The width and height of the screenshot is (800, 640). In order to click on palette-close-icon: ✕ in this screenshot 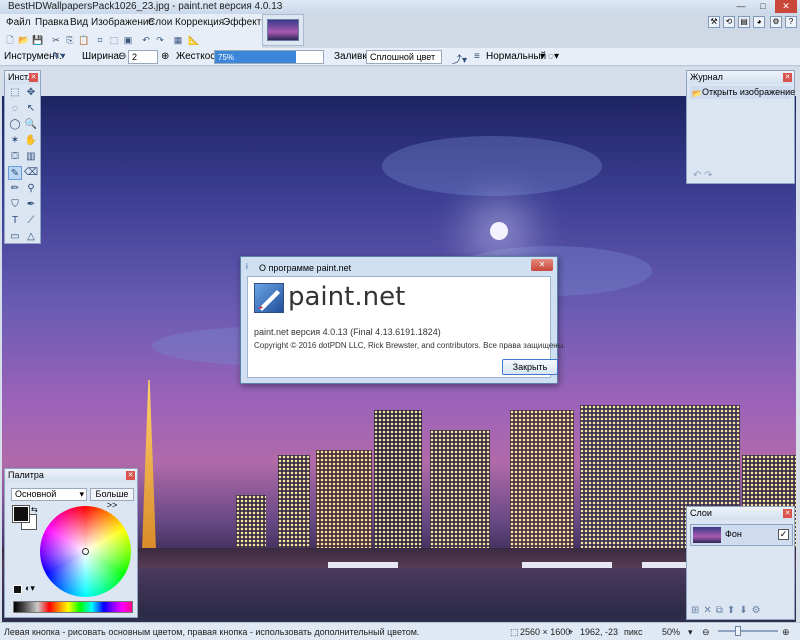, I will do `click(130, 475)`.